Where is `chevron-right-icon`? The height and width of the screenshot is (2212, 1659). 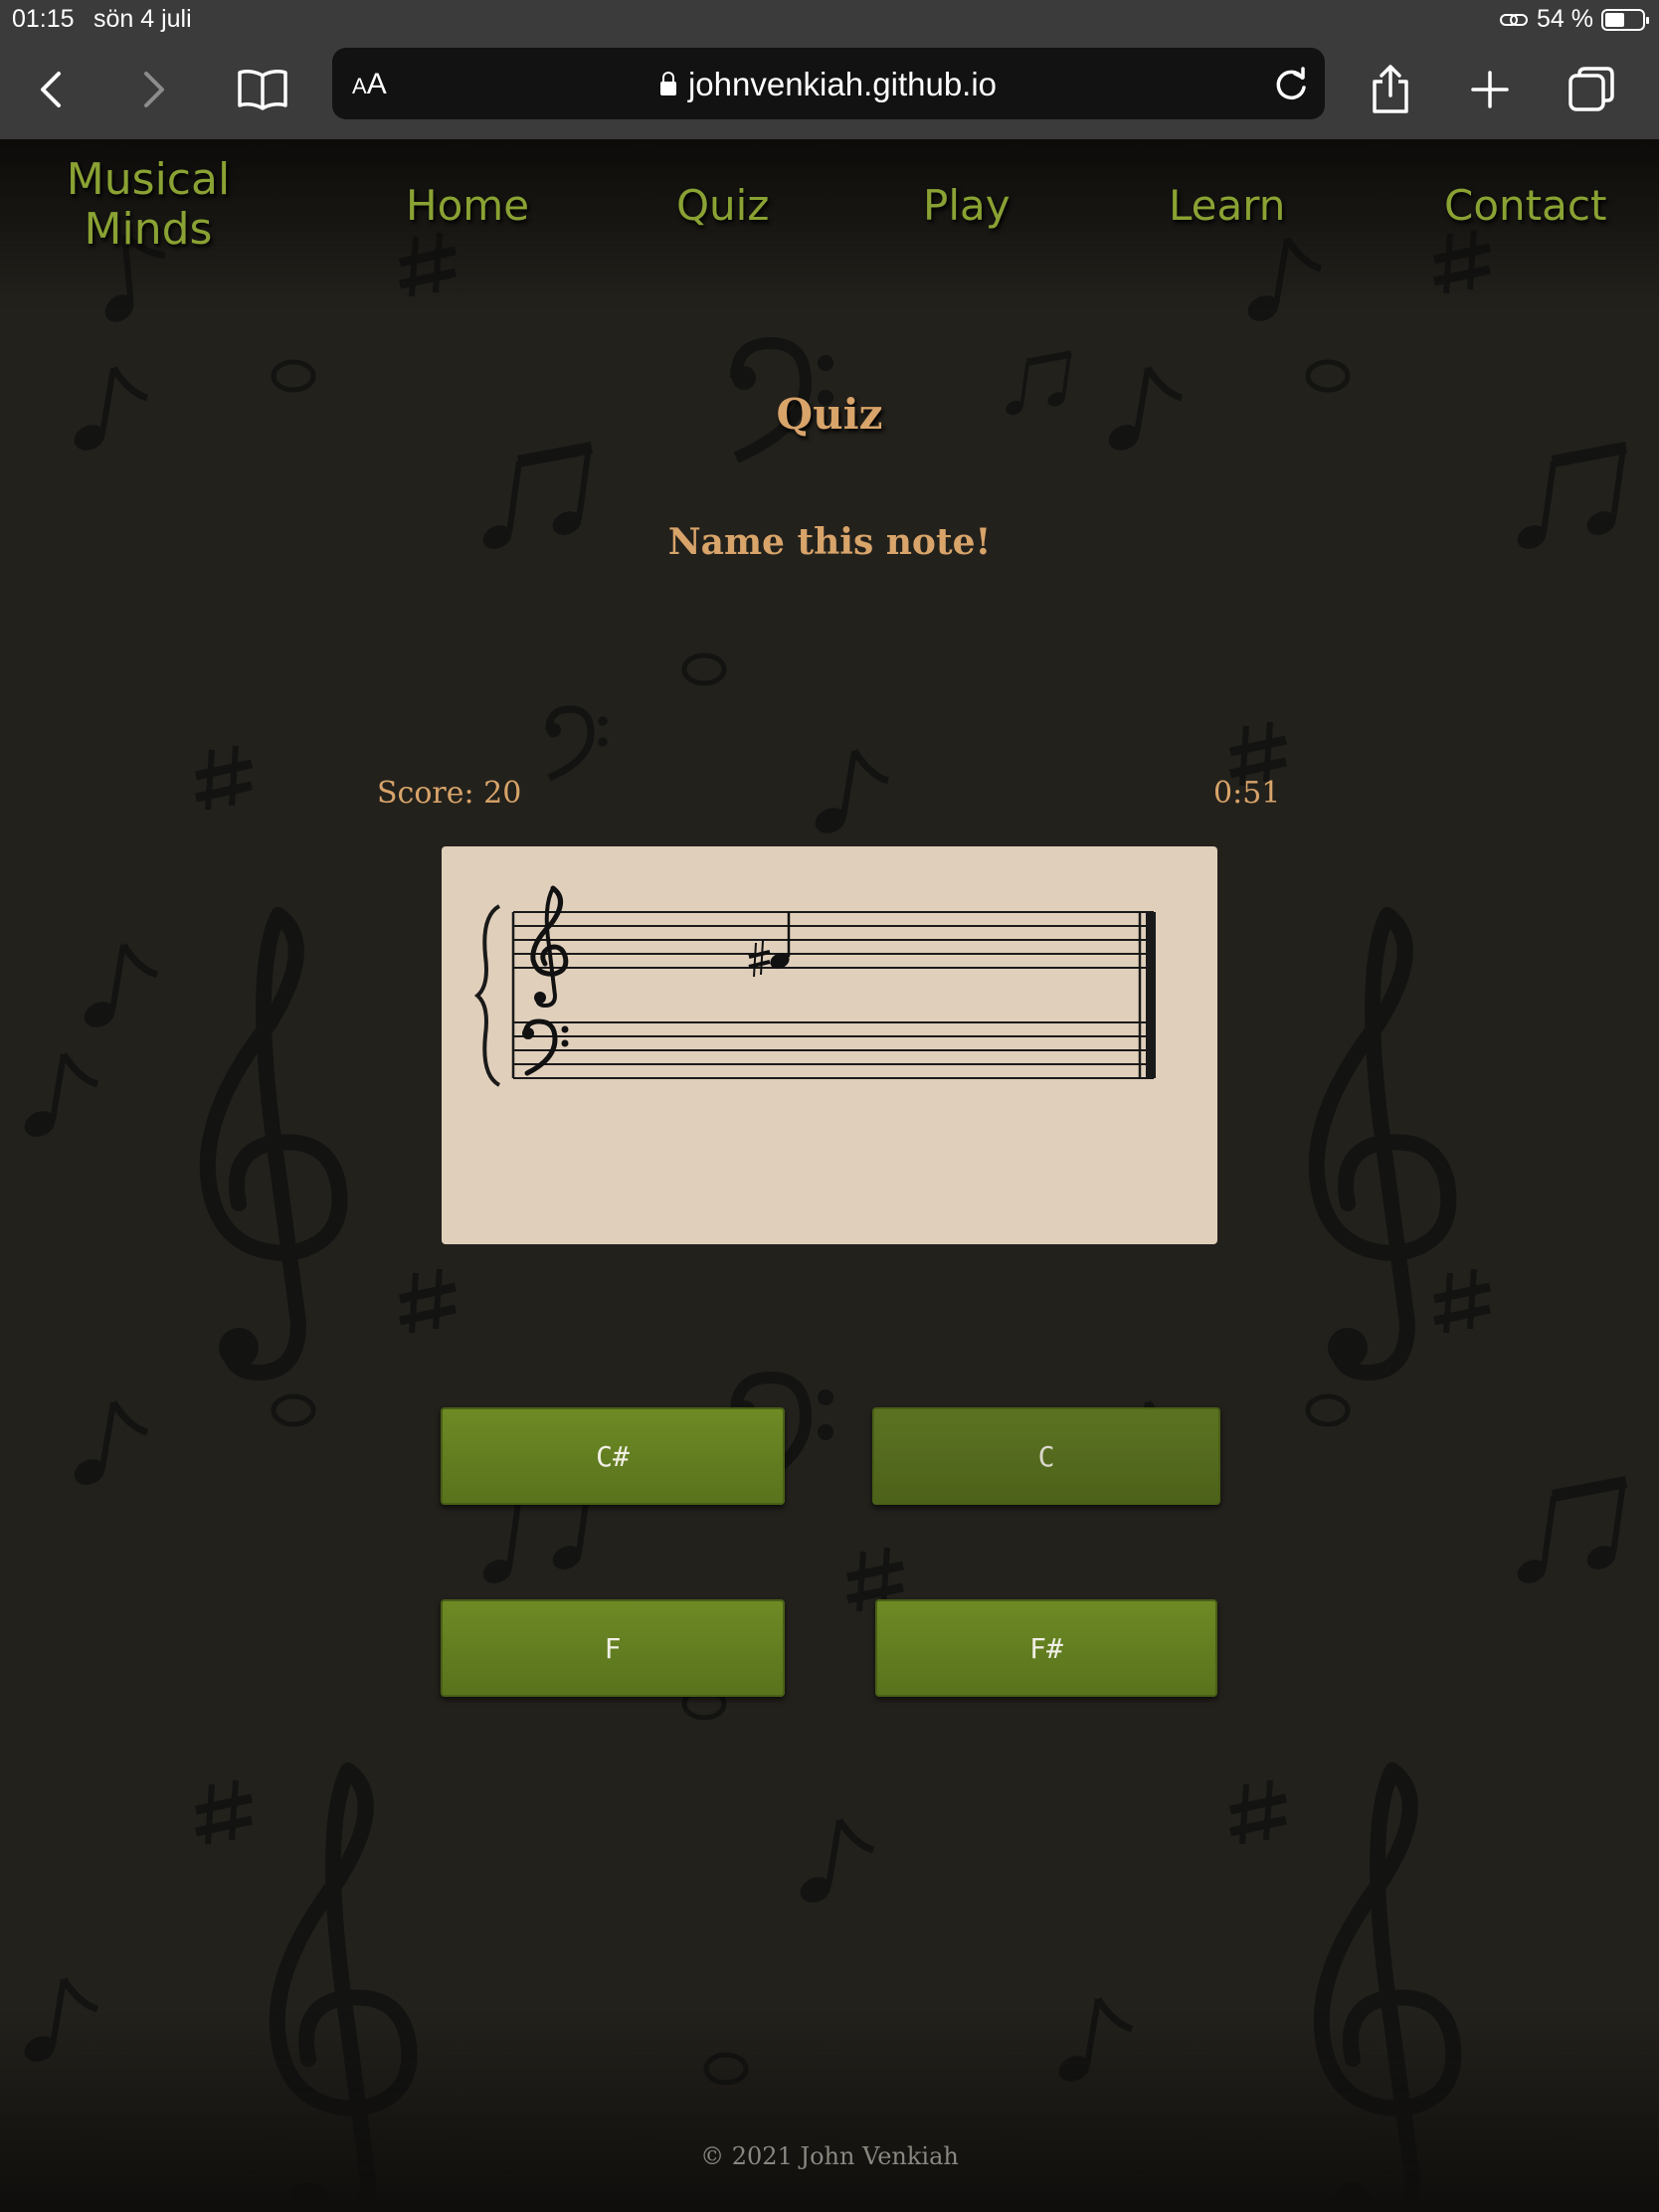
chevron-right-icon is located at coordinates (154, 89).